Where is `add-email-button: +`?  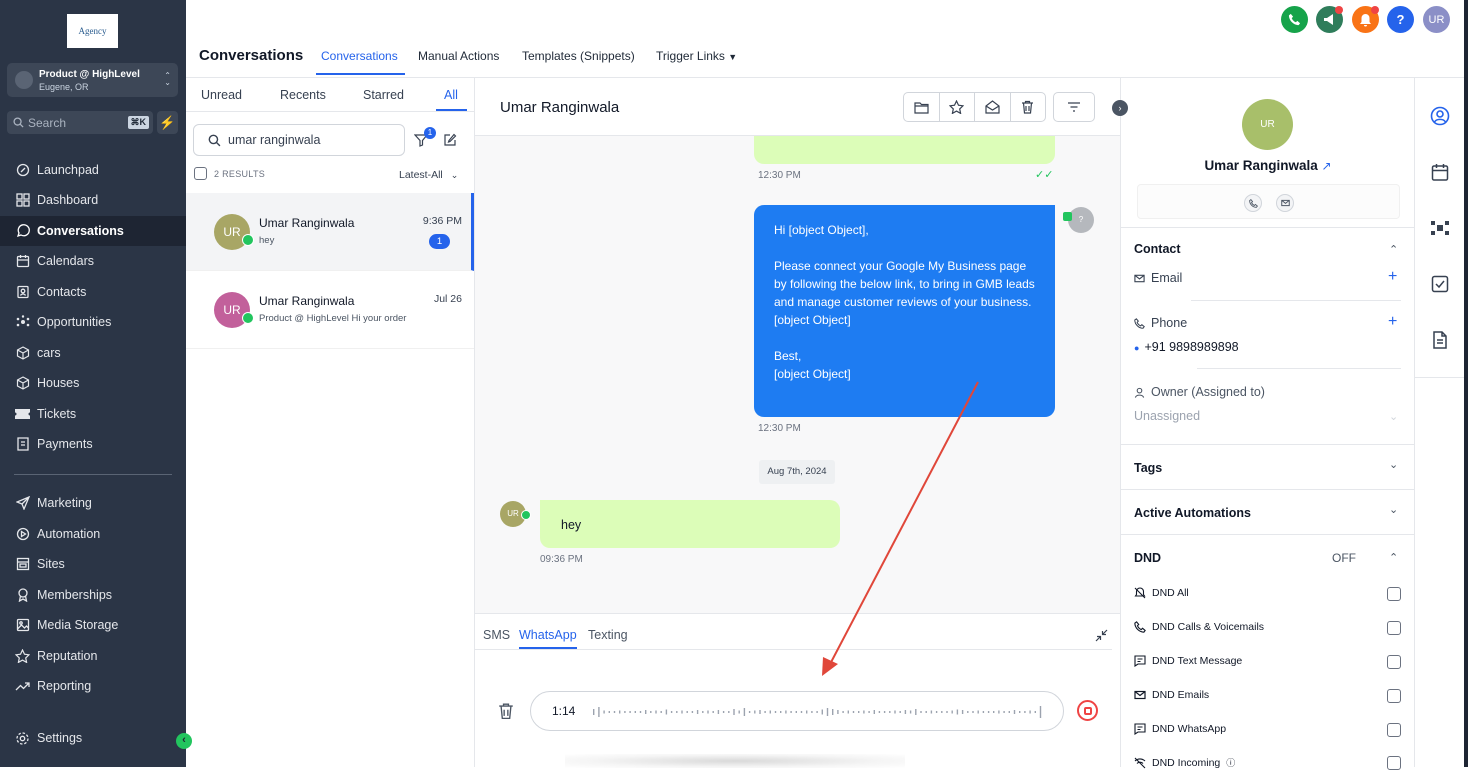
add-email-button: + is located at coordinates (1392, 277).